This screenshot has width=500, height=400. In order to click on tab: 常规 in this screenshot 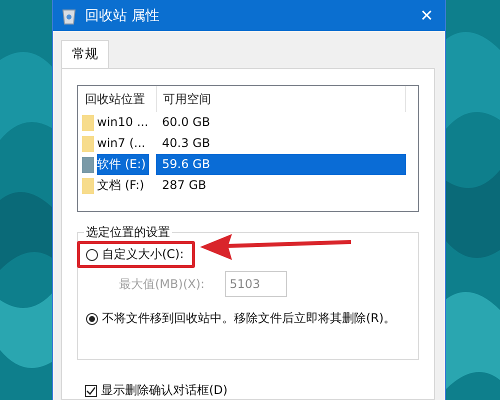, I will do `click(85, 54)`.